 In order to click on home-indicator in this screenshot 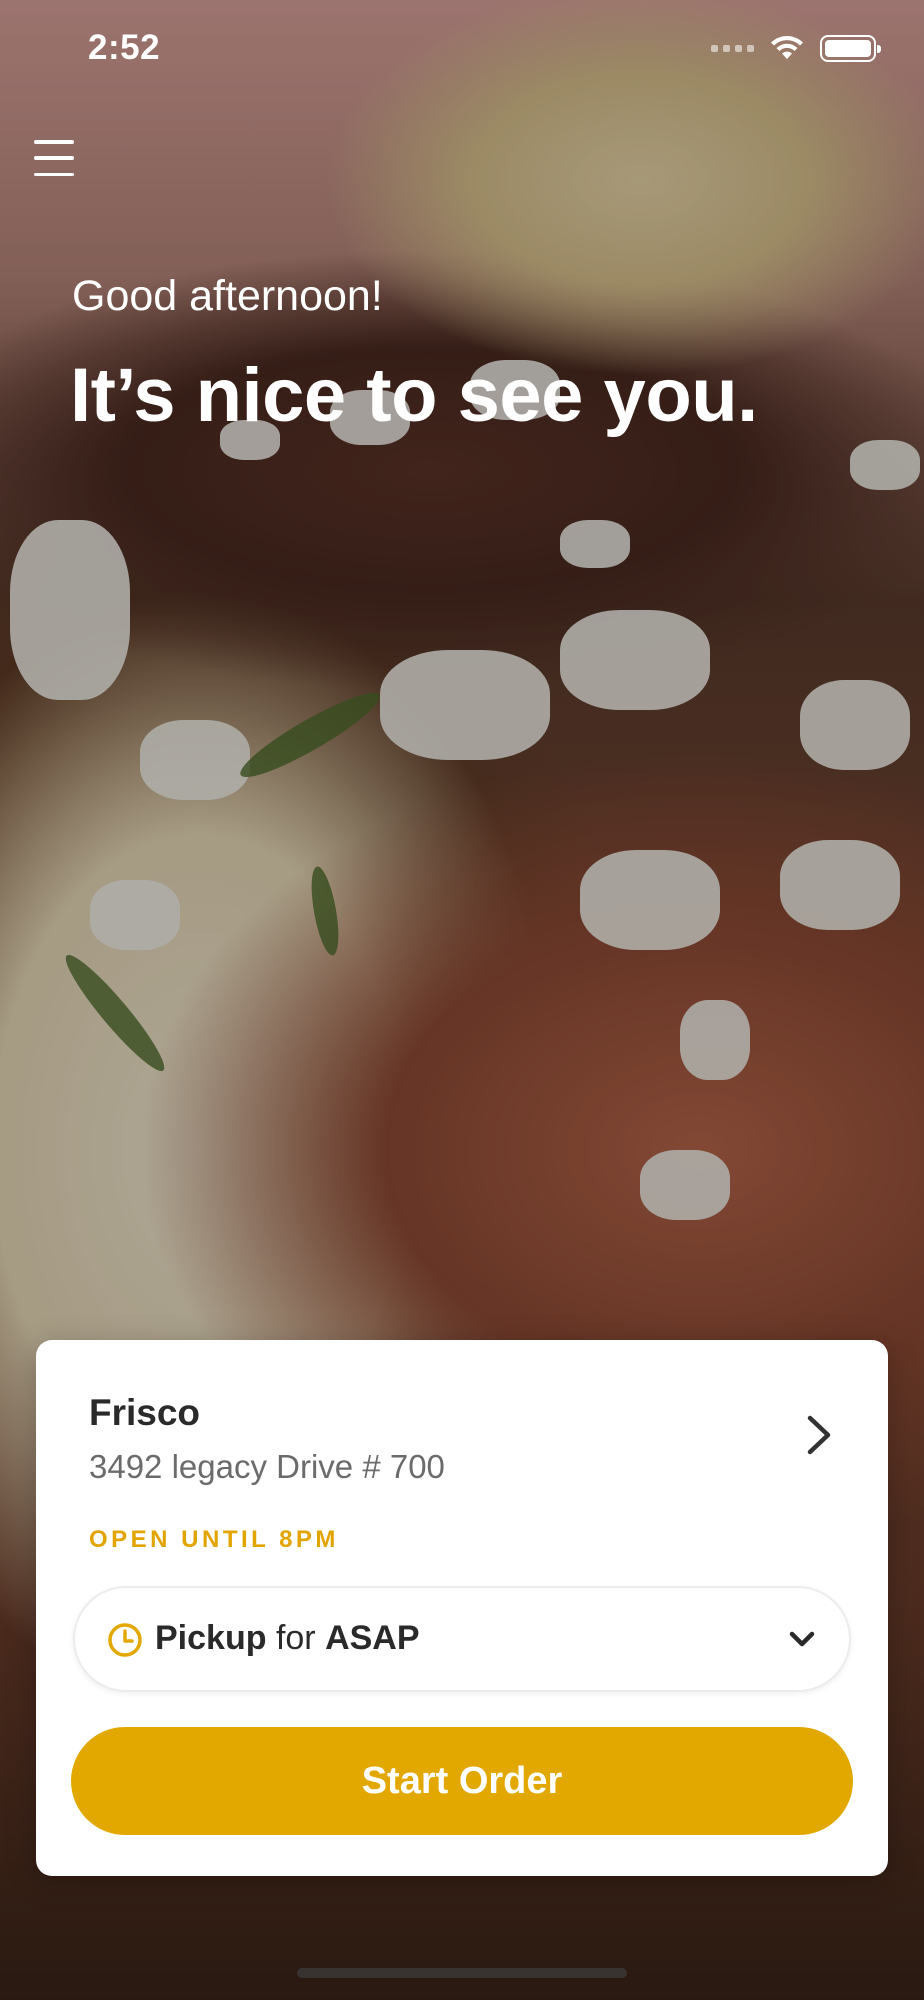, I will do `click(462, 1973)`.